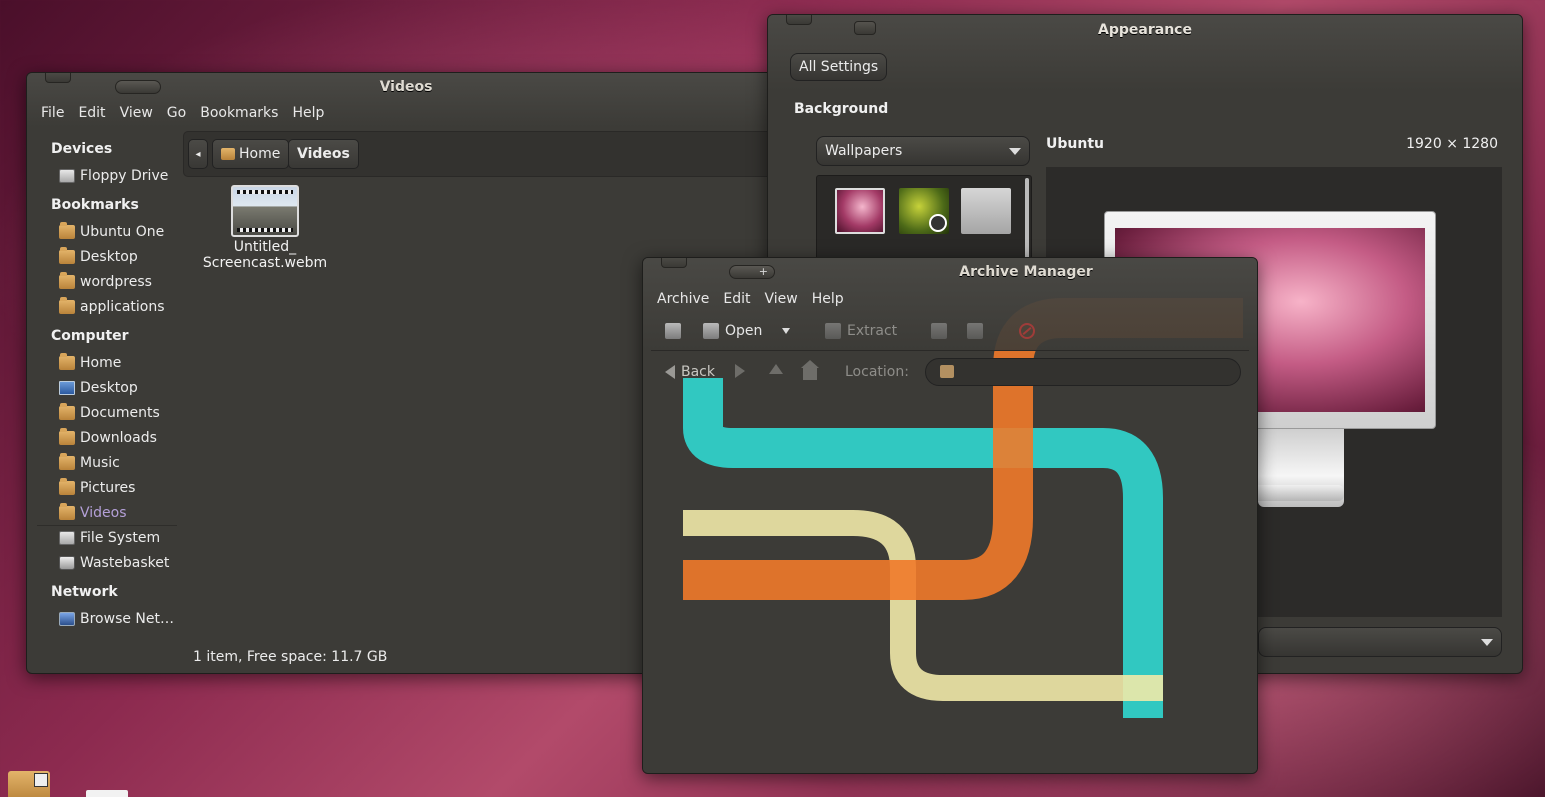  I want to click on sidebar-item-label: Downloads, so click(118, 438).